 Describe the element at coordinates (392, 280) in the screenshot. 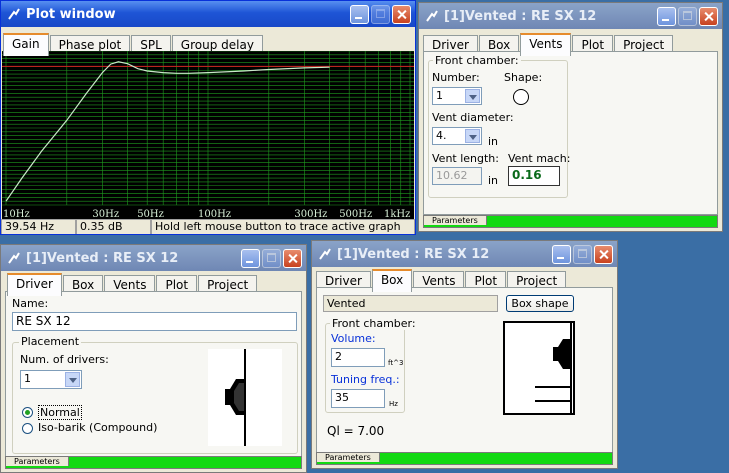

I see `tab-box: Box` at that location.